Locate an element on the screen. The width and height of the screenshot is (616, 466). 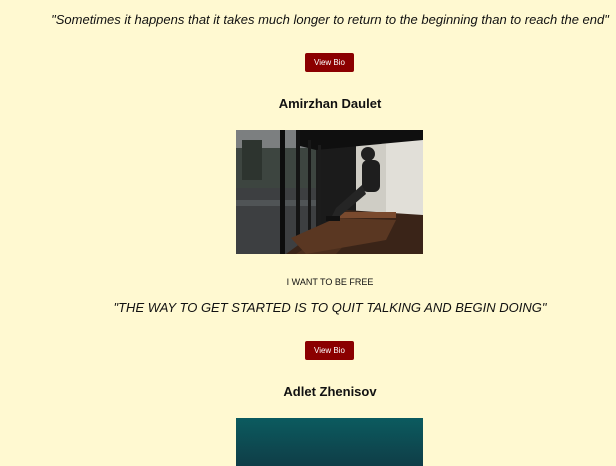
entry-caption: I WANT TO BE FREE is located at coordinates (330, 282).